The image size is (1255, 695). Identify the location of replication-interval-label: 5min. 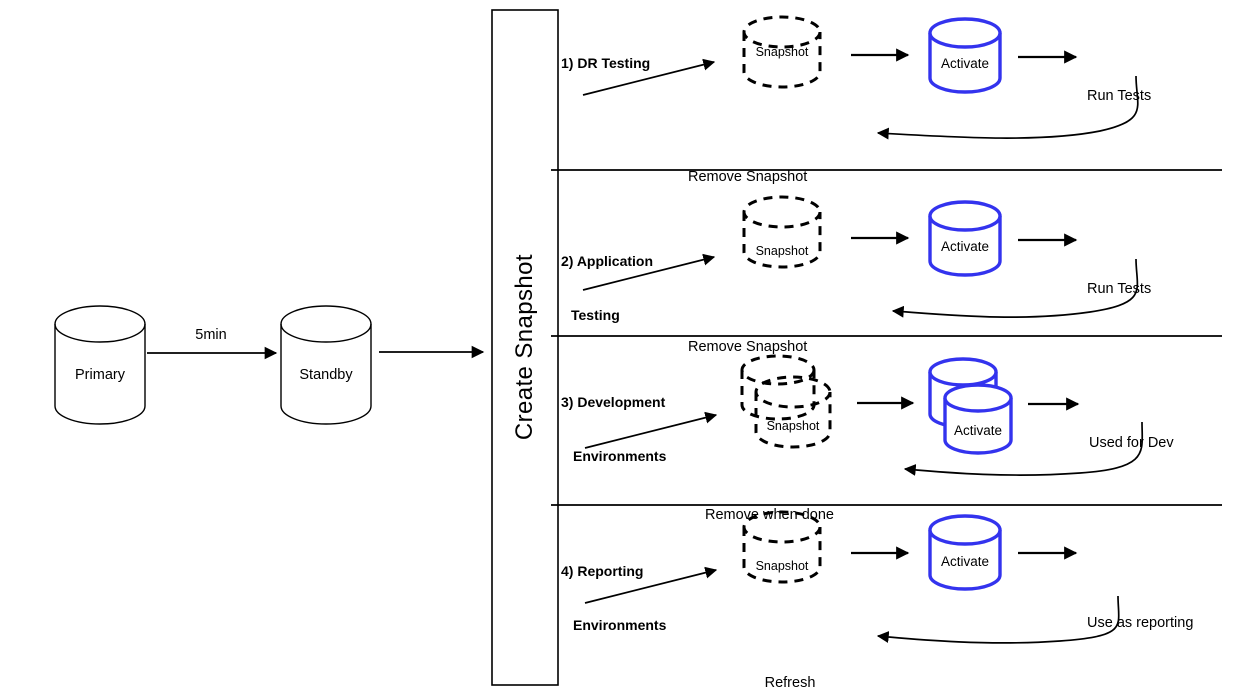
(211, 335).